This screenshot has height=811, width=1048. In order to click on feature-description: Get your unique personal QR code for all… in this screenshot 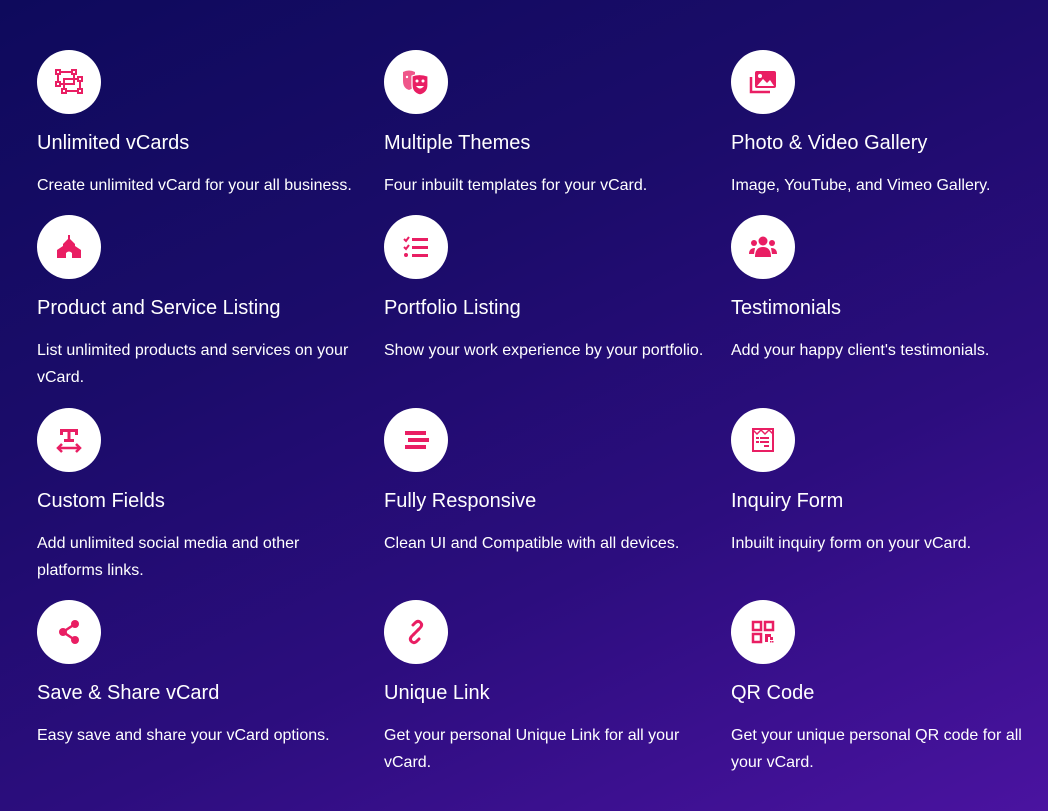, I will do `click(876, 749)`.